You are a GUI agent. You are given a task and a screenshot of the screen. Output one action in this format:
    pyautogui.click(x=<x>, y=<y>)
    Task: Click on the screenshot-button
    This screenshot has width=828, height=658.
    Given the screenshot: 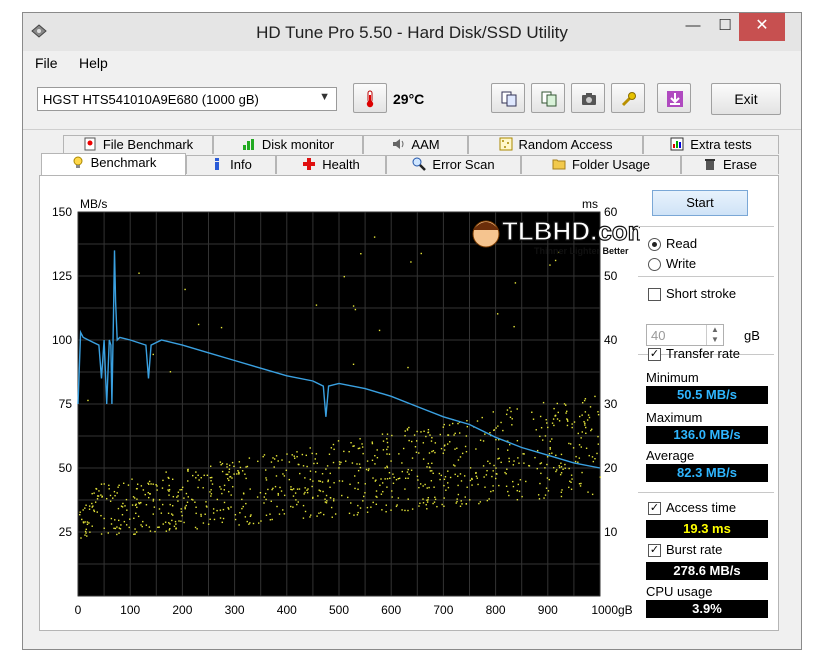 What is the action you would take?
    pyautogui.click(x=588, y=98)
    